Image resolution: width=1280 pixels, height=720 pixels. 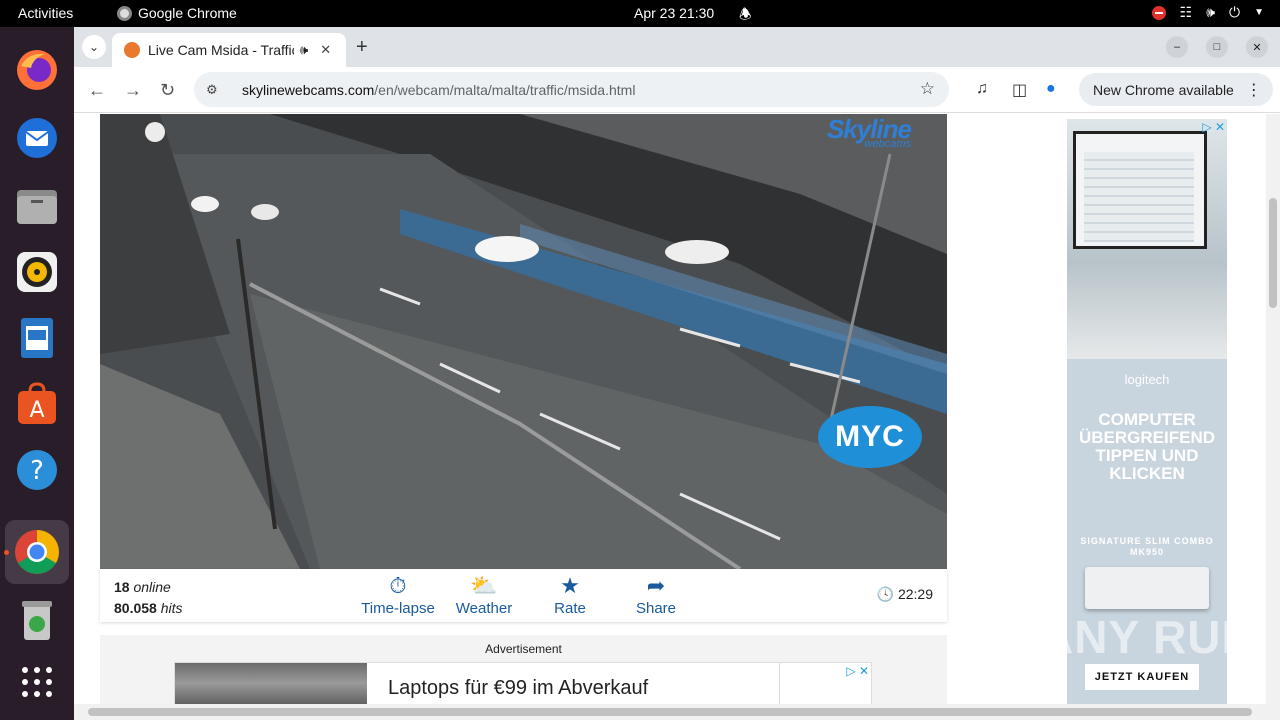 What do you see at coordinates (1254, 90) in the screenshot?
I see `more-menu-icon: ⋮` at bounding box center [1254, 90].